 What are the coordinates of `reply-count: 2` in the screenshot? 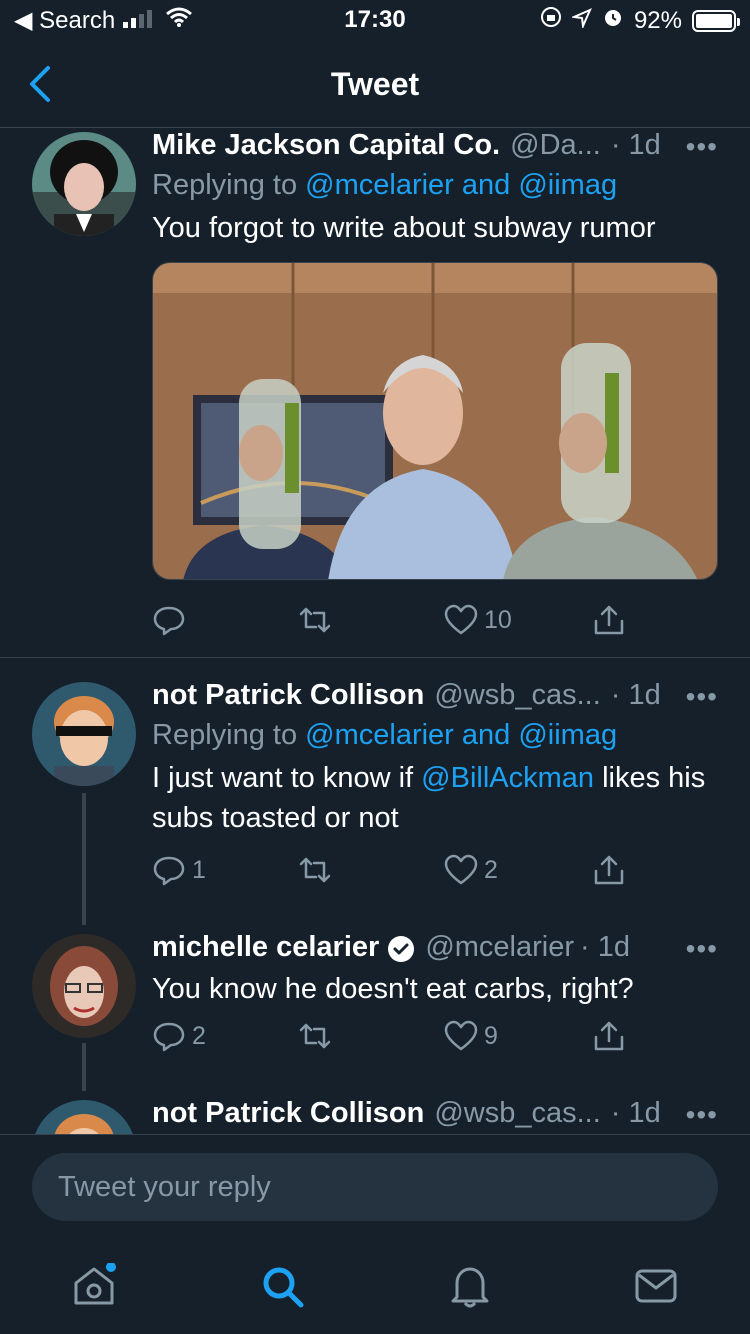 It's located at (199, 1035).